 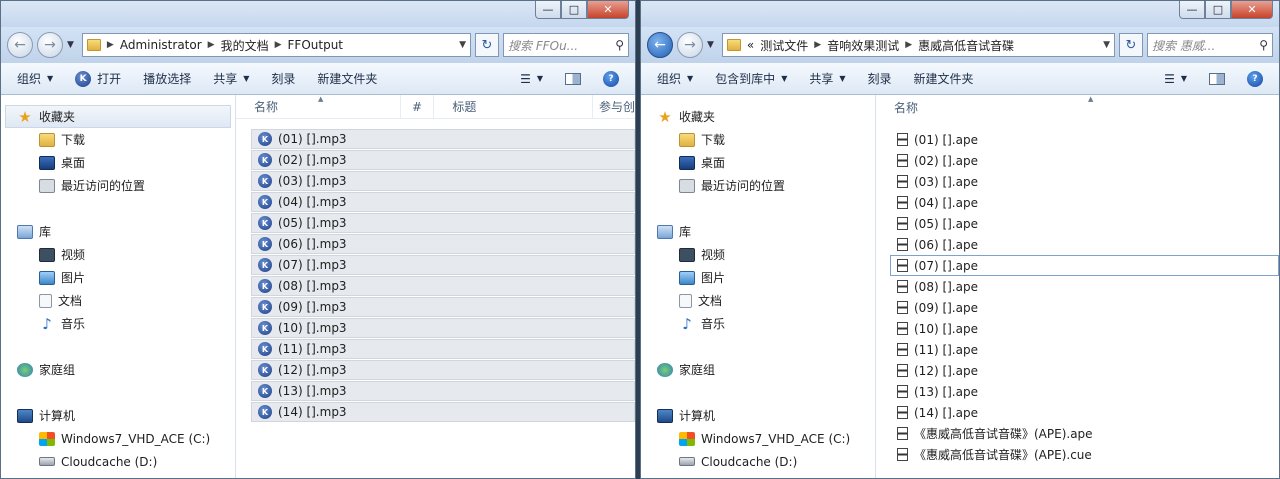 What do you see at coordinates (1085, 223) in the screenshot?
I see `file-item: (05) [].ape` at bounding box center [1085, 223].